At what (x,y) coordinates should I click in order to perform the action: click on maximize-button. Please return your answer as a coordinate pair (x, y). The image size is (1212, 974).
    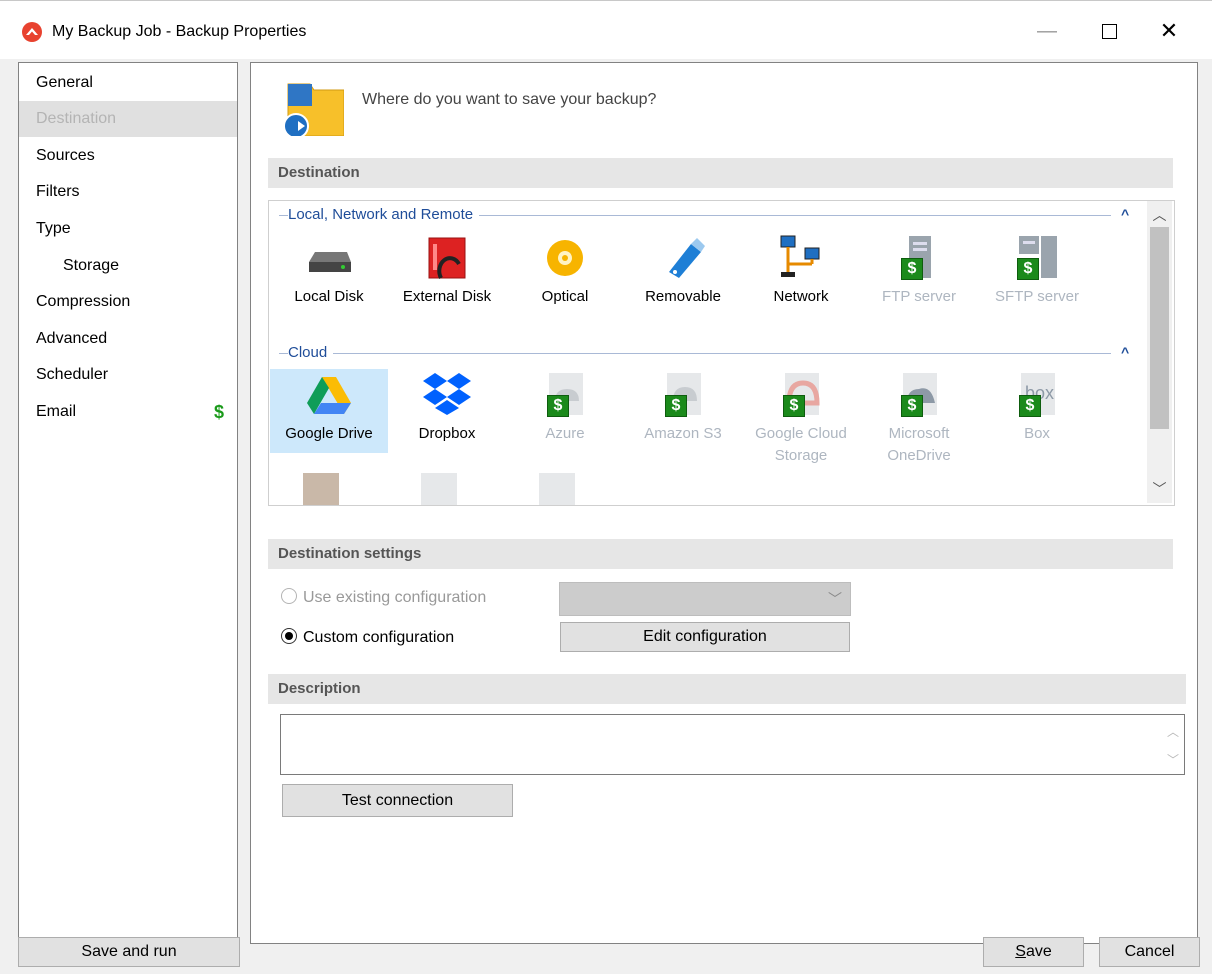
    Looking at the image, I should click on (1109, 31).